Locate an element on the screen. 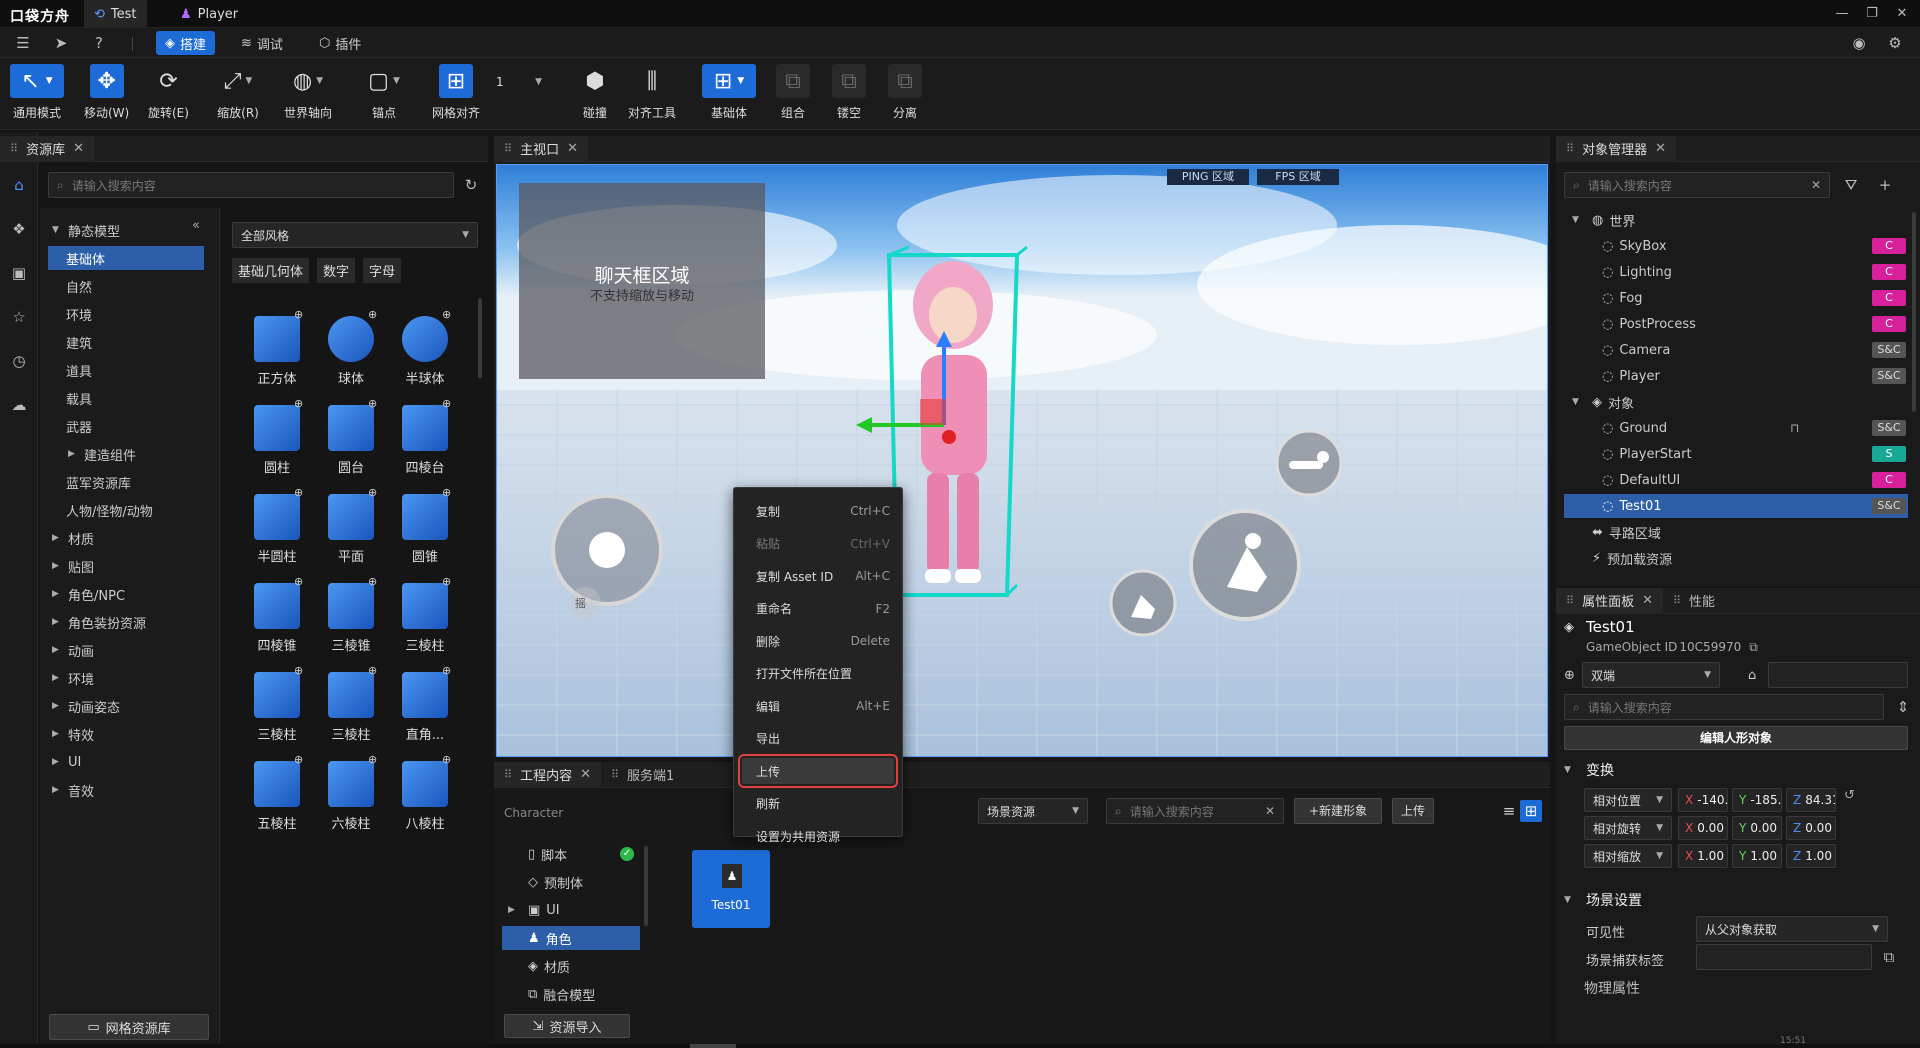 The width and height of the screenshot is (1920, 1048). list-view-icon: ≡ is located at coordinates (1509, 811).